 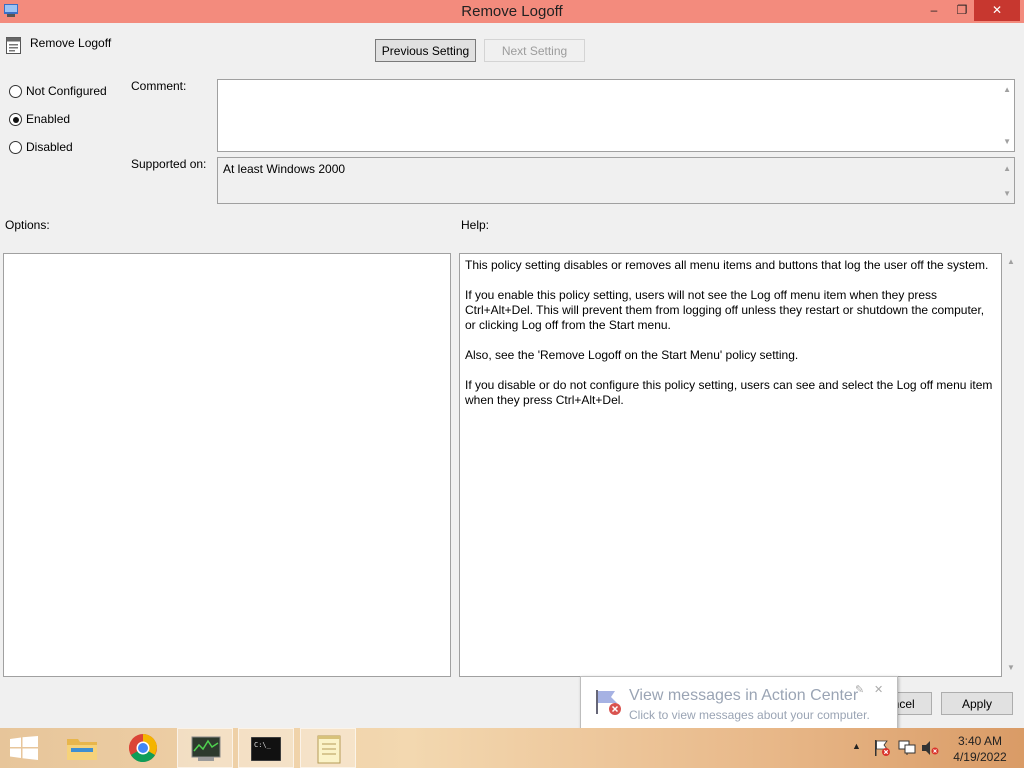 What do you see at coordinates (907, 748) in the screenshot?
I see `network-icon` at bounding box center [907, 748].